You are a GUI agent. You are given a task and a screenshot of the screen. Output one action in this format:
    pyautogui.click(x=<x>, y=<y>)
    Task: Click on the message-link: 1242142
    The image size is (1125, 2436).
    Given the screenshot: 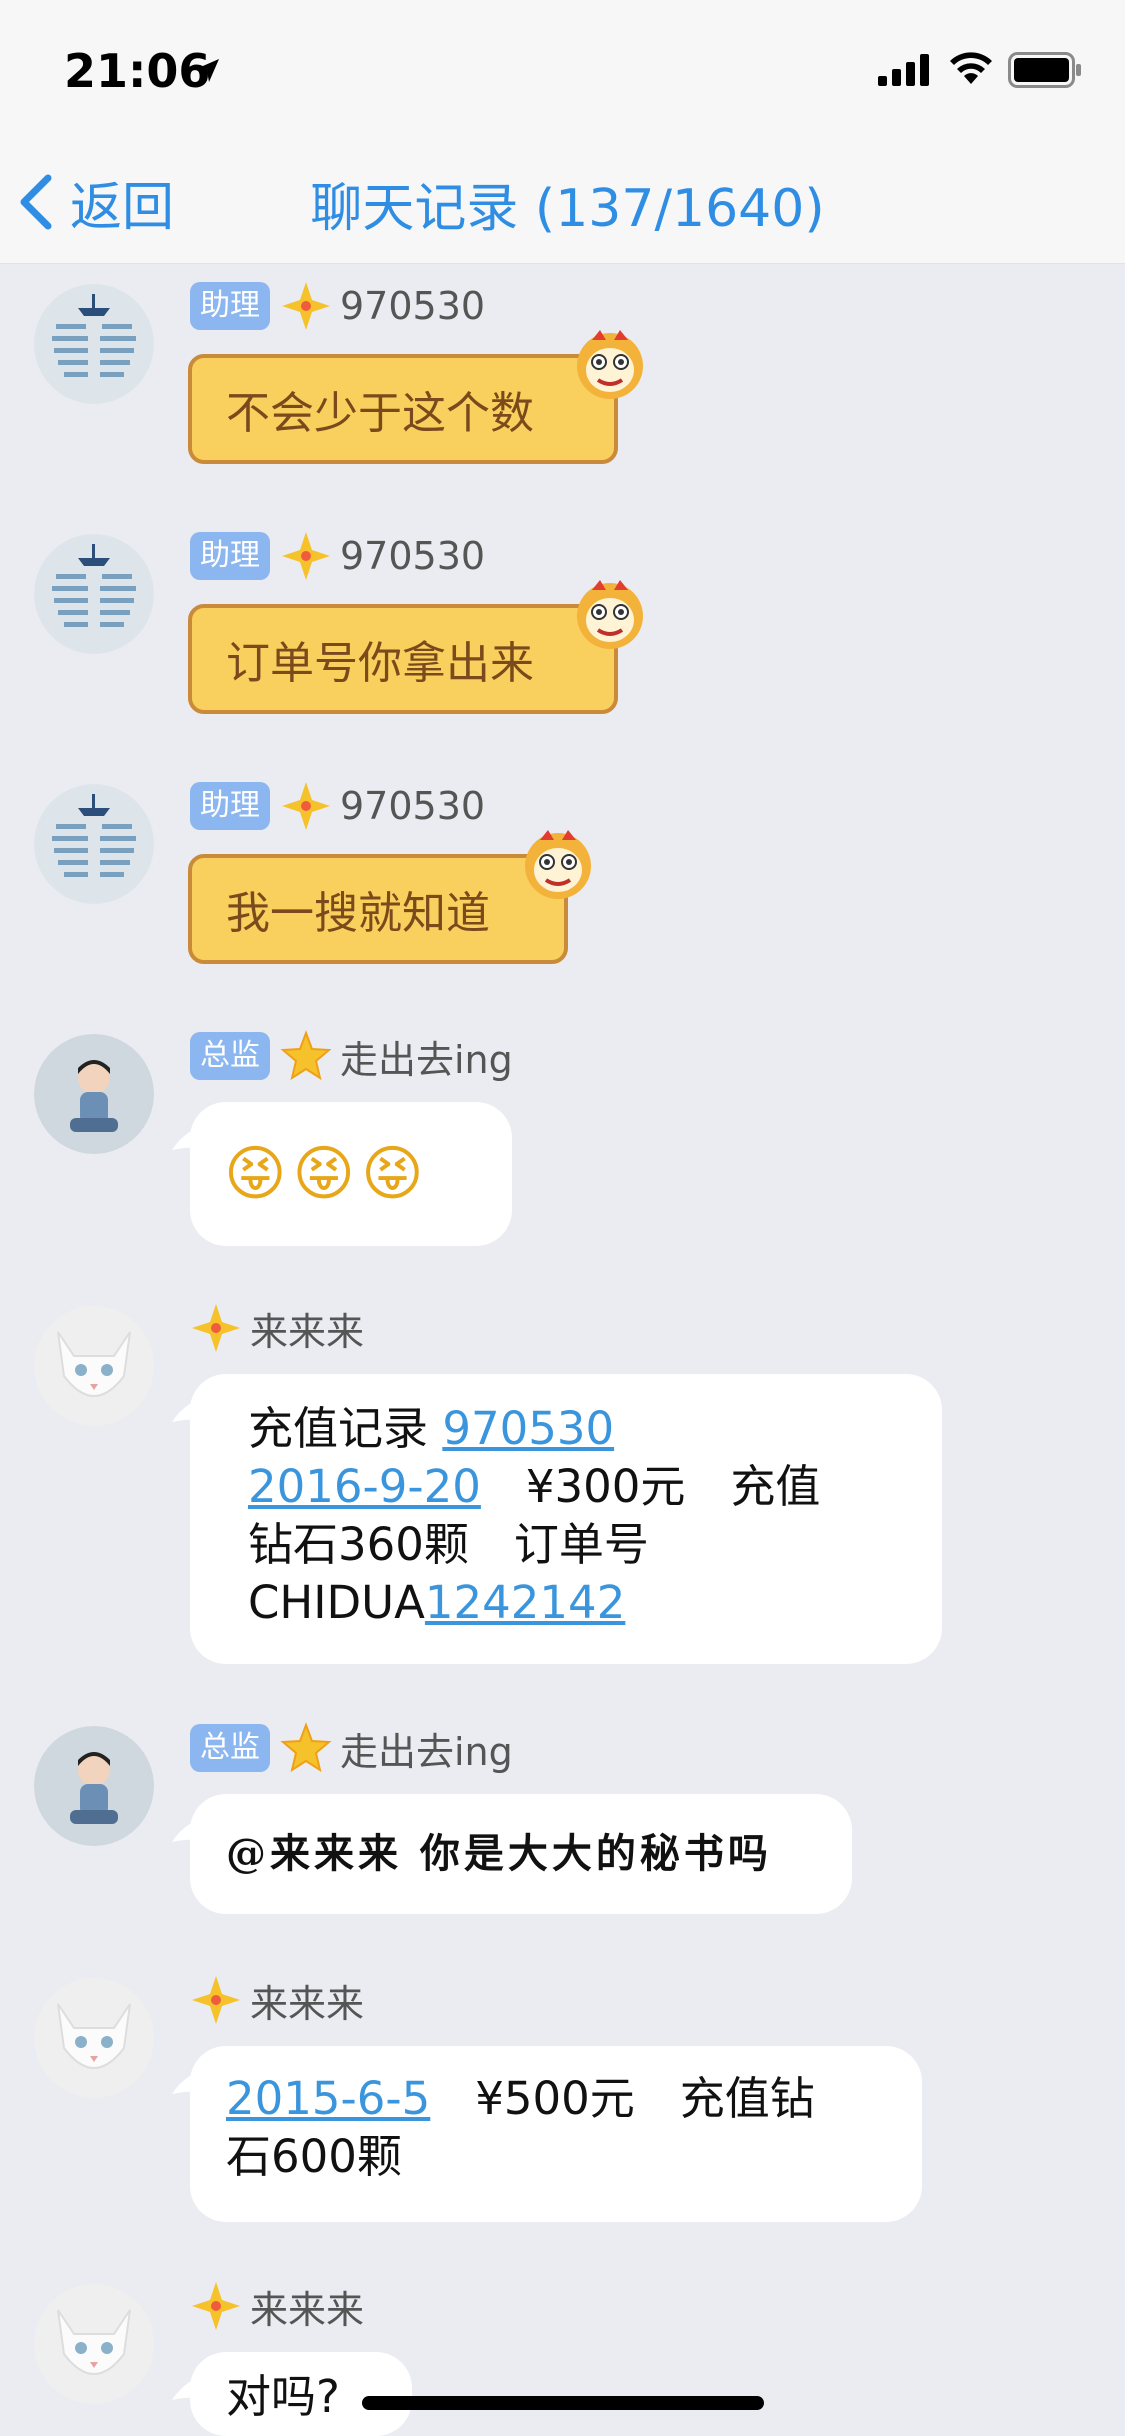 What is the action you would take?
    pyautogui.click(x=525, y=1602)
    